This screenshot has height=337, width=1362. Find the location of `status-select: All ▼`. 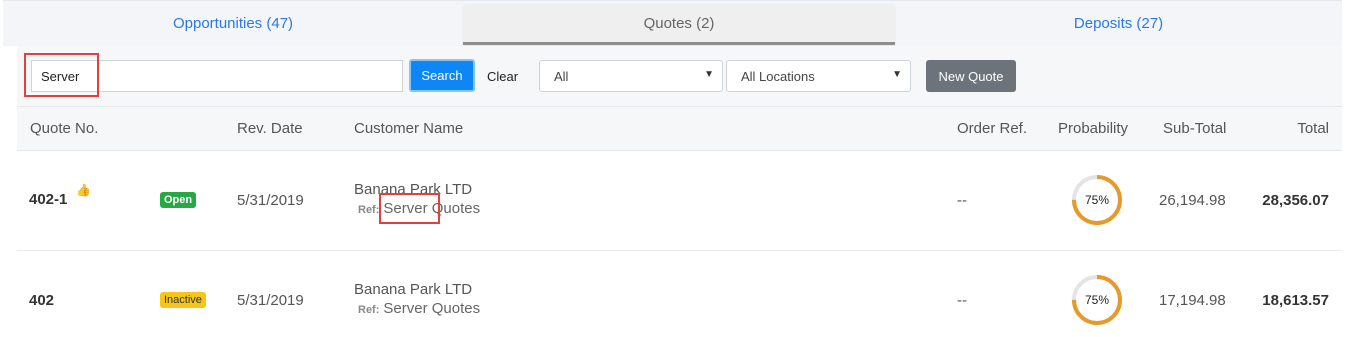

status-select: All ▼ is located at coordinates (631, 76).